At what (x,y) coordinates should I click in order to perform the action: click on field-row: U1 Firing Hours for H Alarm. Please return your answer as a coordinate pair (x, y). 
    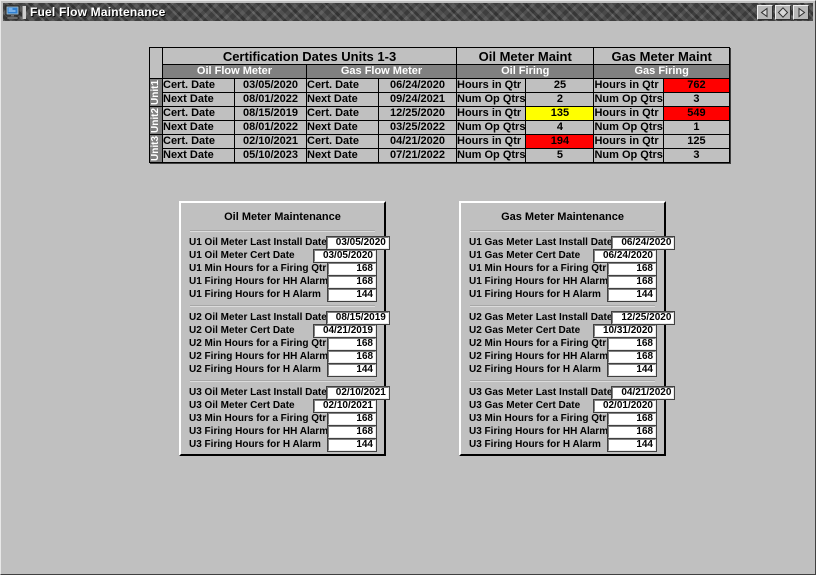
    Looking at the image, I should click on (563, 294).